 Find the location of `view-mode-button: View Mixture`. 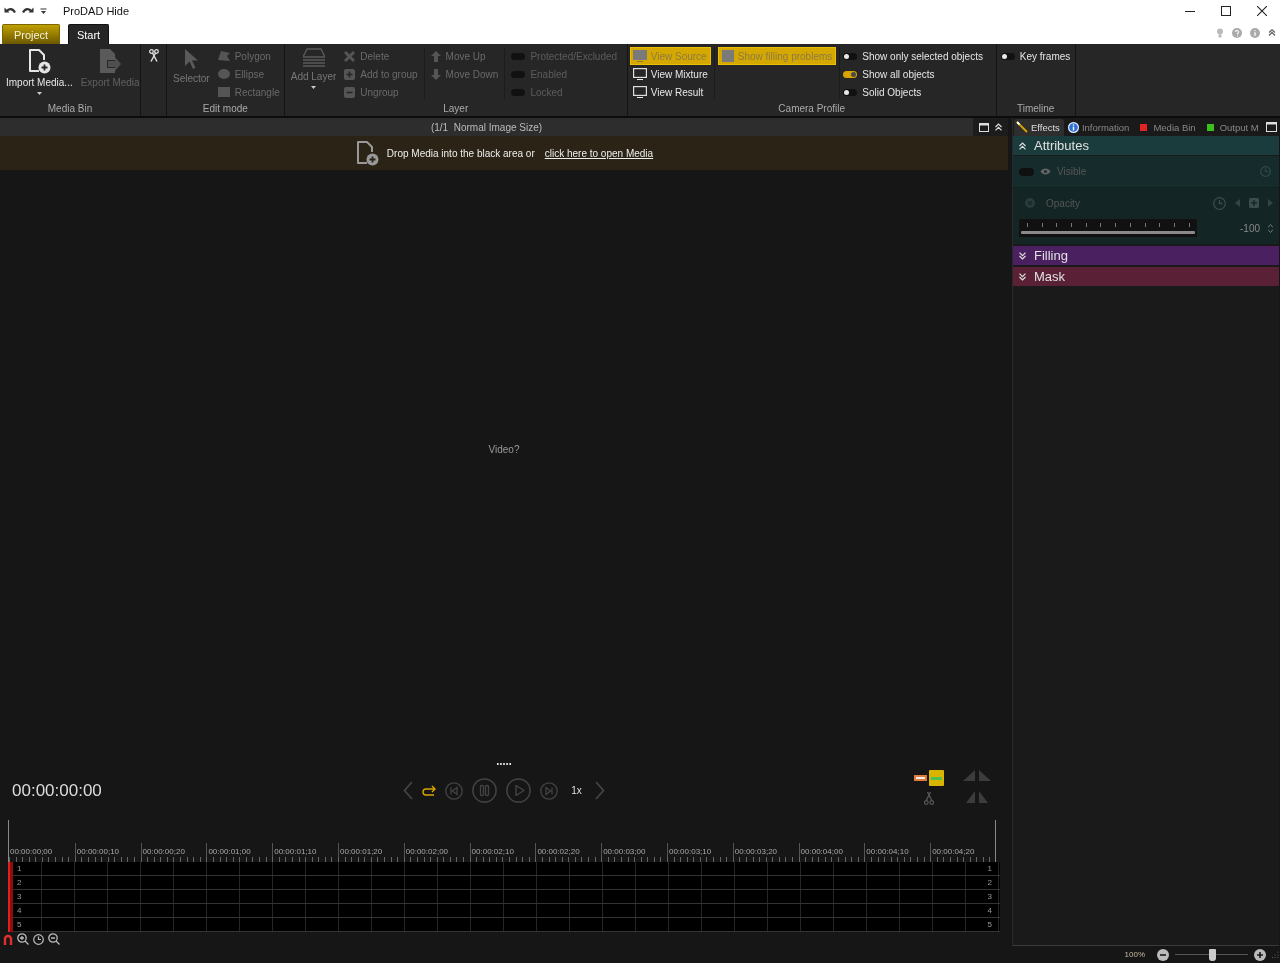

view-mode-button: View Mixture is located at coordinates (670, 74).